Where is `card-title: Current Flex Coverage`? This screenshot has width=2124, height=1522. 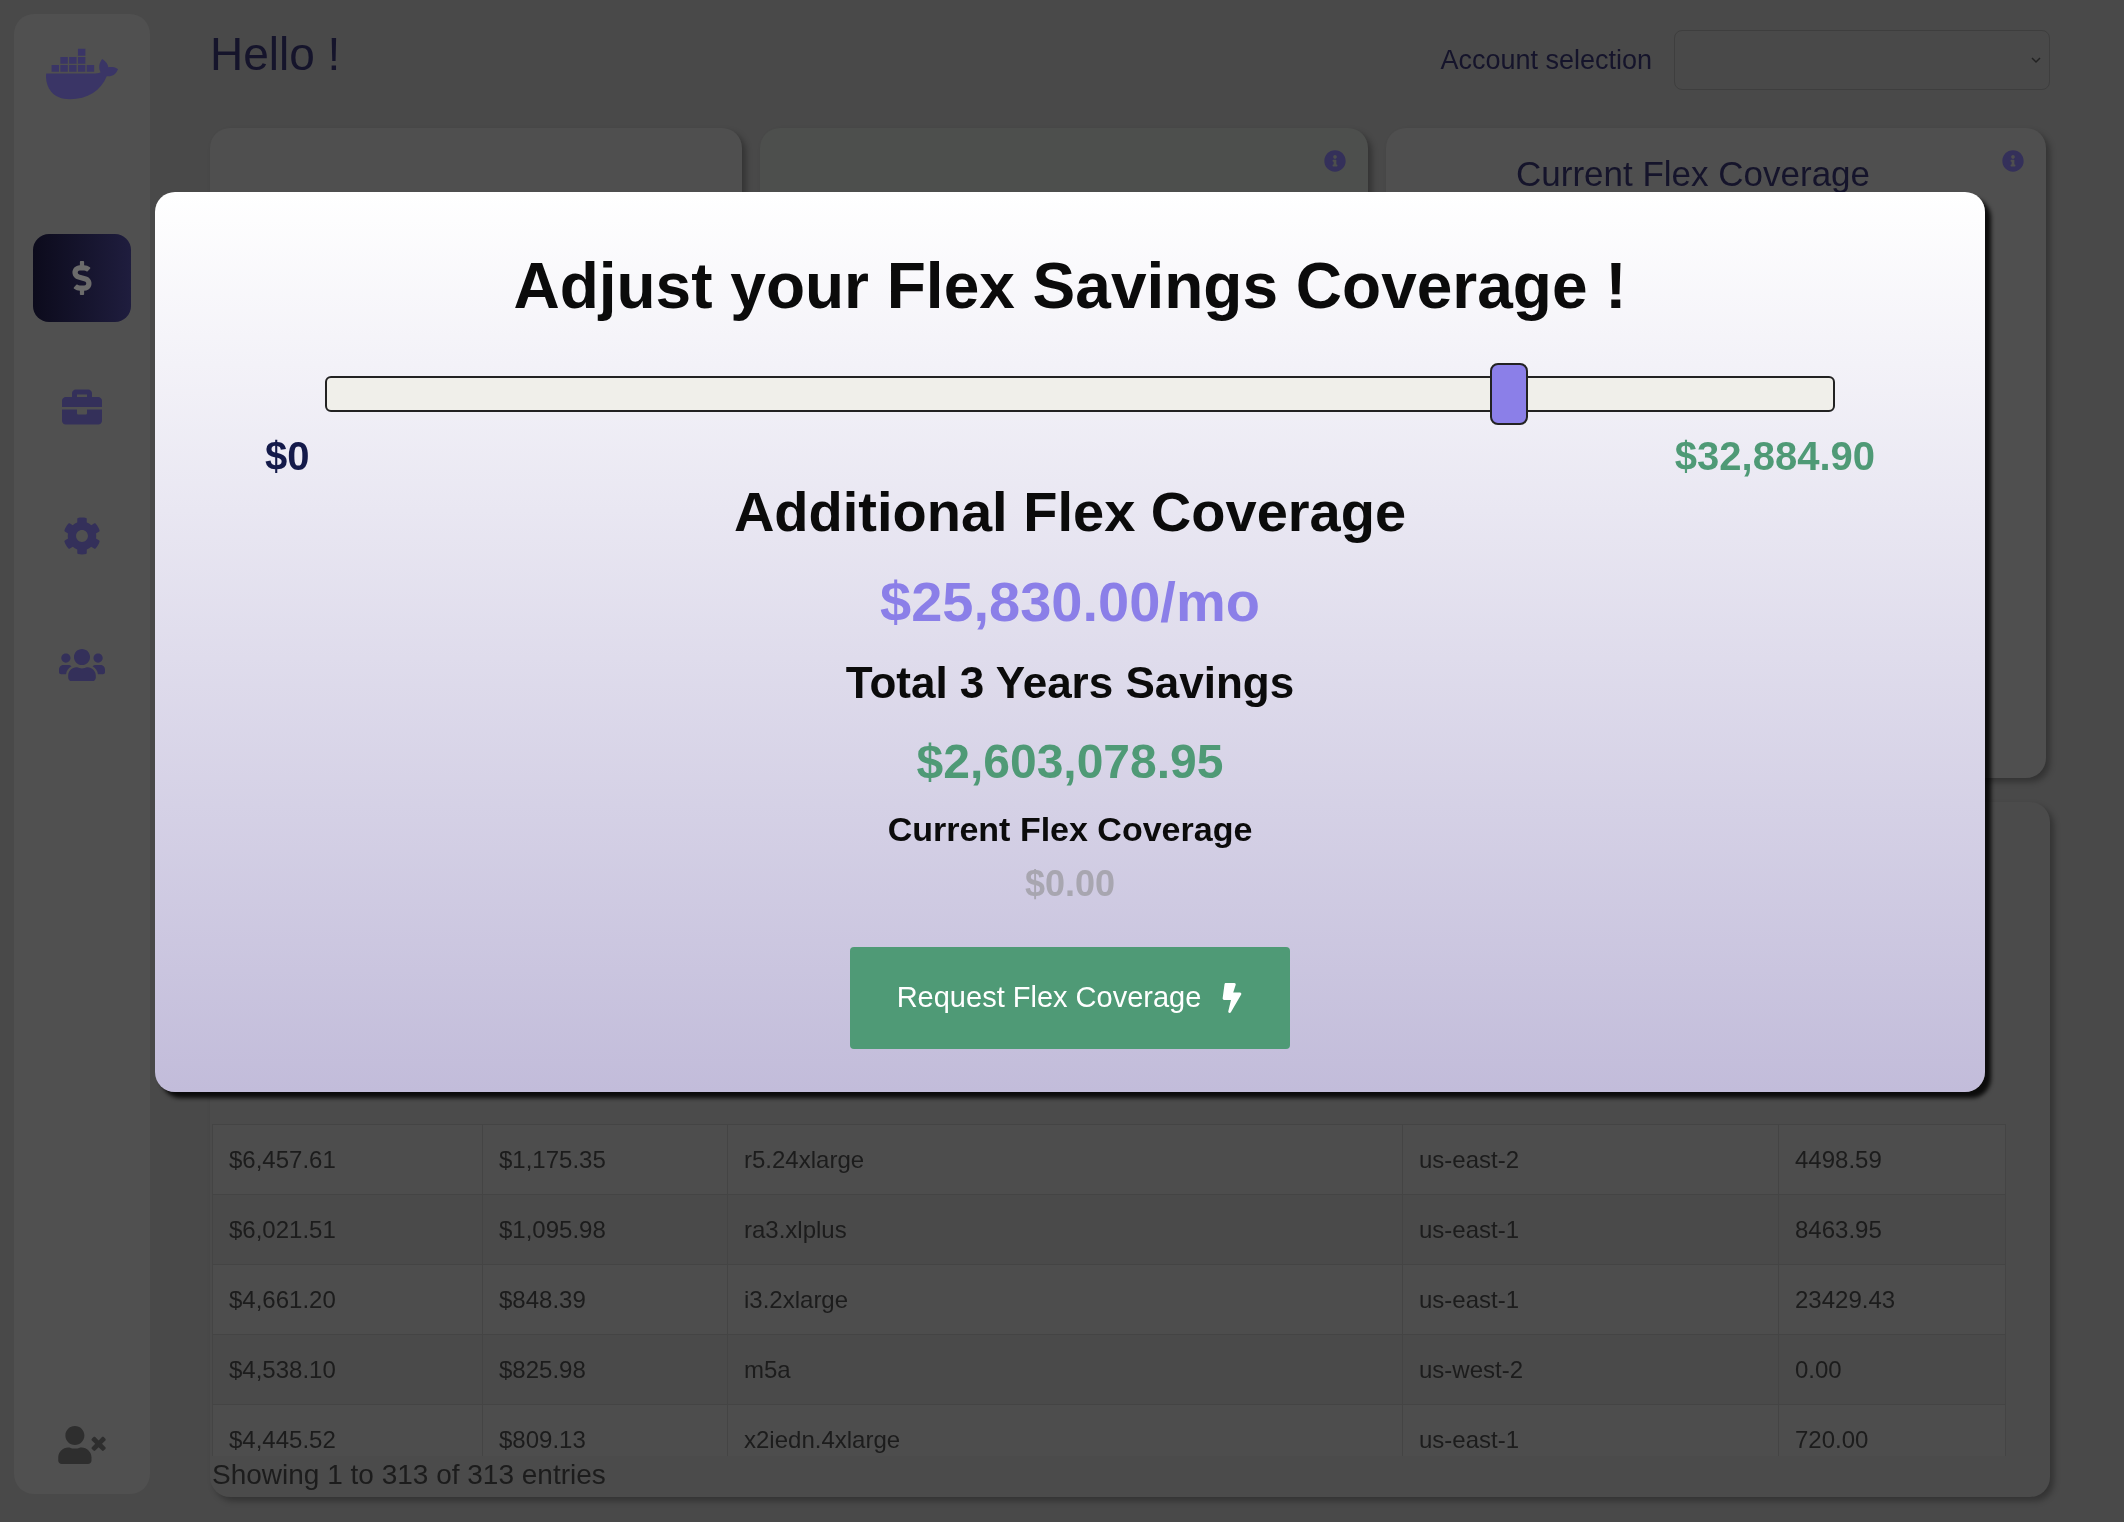 card-title: Current Flex Coverage is located at coordinates (1693, 174).